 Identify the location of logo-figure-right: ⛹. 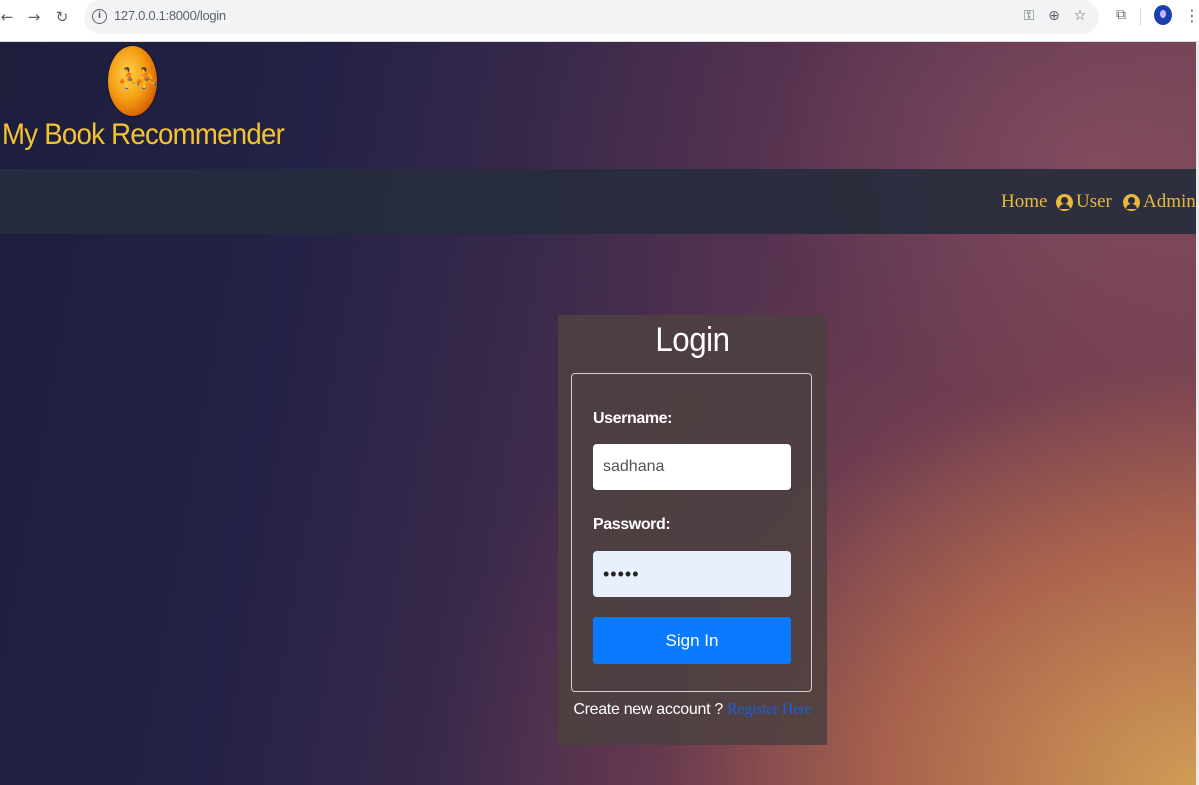
(146, 78).